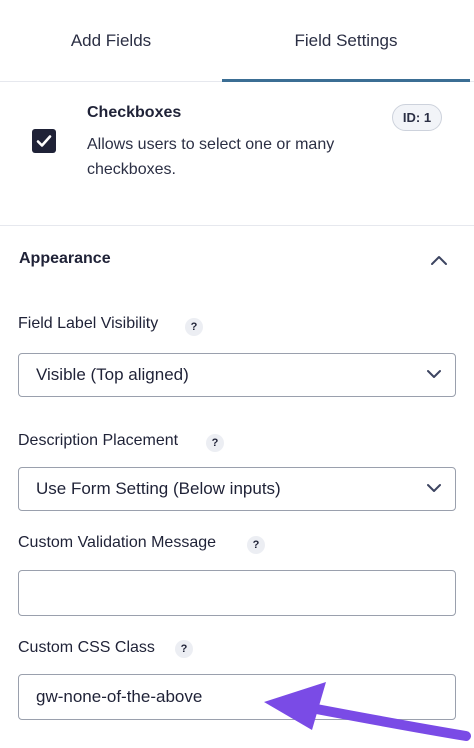 The image size is (474, 748). I want to click on checkmark-icon, so click(44, 141).